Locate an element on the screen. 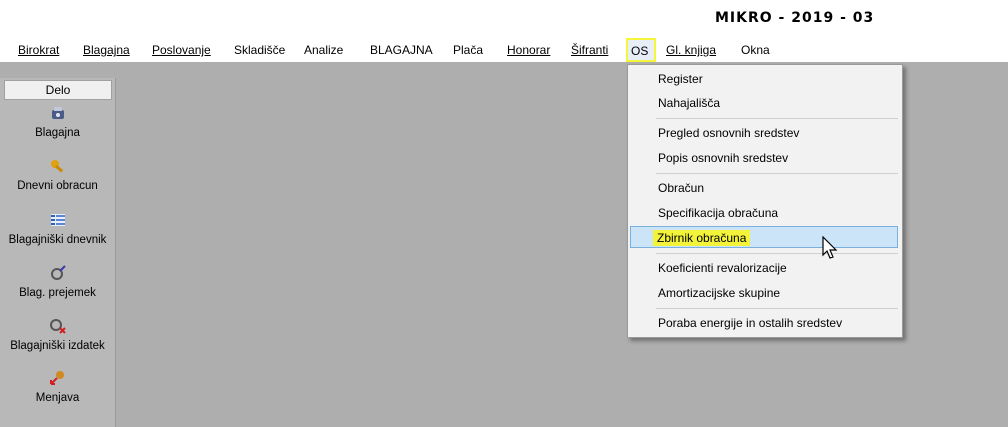  tool-label: Dnevni obracun is located at coordinates (57, 186).